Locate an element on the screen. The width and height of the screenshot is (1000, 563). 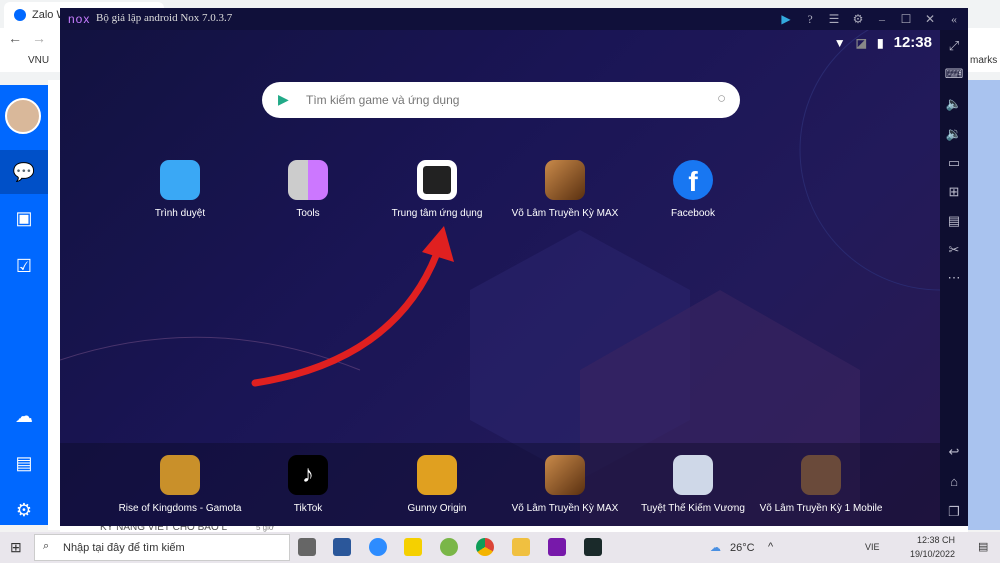
weather-temp: 26°C is located at coordinates (742, 548).